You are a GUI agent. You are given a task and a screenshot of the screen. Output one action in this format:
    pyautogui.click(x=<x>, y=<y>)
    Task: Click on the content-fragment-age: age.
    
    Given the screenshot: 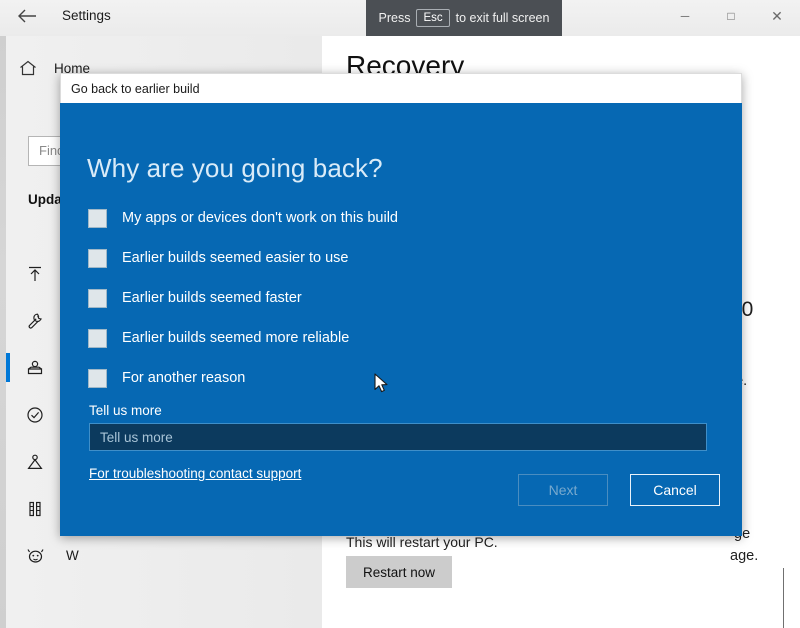 What is the action you would take?
    pyautogui.click(x=744, y=556)
    